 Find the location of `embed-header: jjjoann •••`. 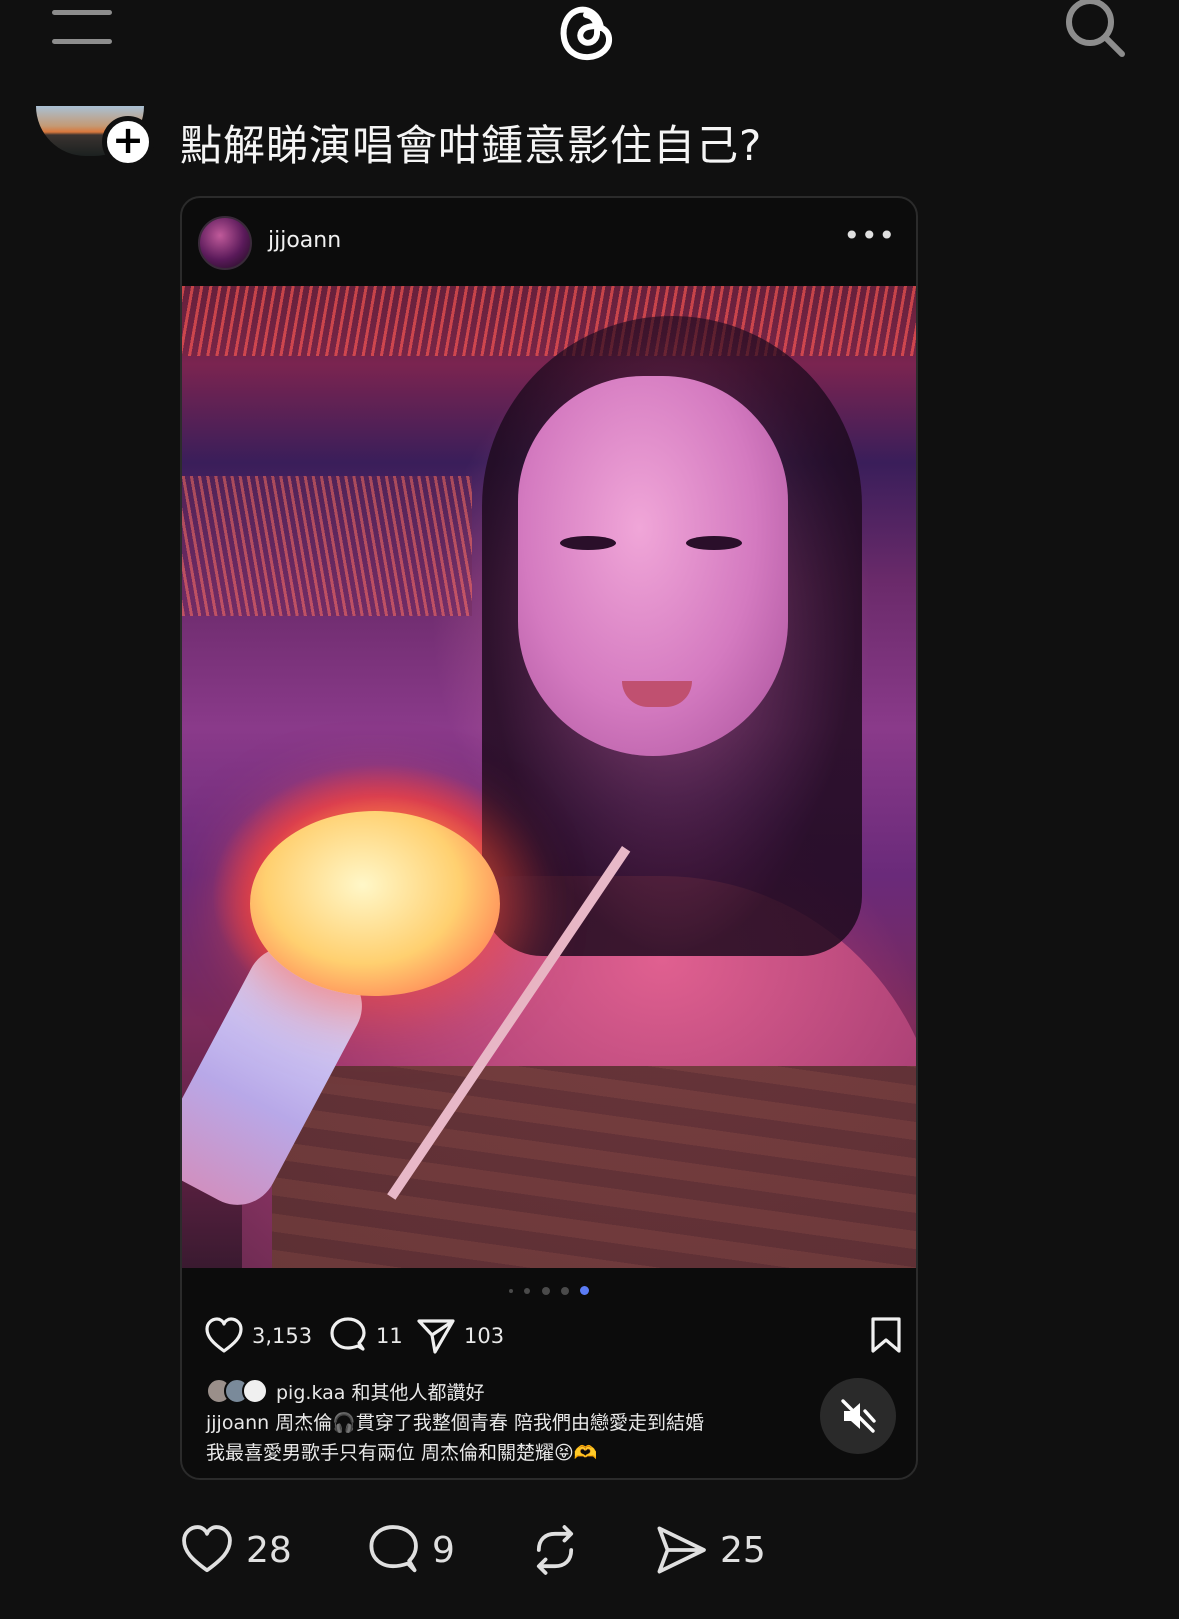

embed-header: jjjoann ••• is located at coordinates (549, 242).